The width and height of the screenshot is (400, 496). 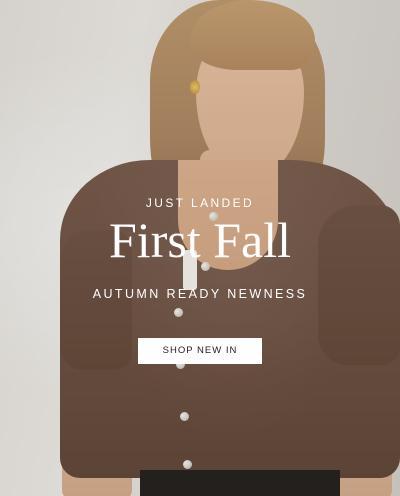 I want to click on shop-new-in-button: SHOP NEW IN, so click(x=200, y=351).